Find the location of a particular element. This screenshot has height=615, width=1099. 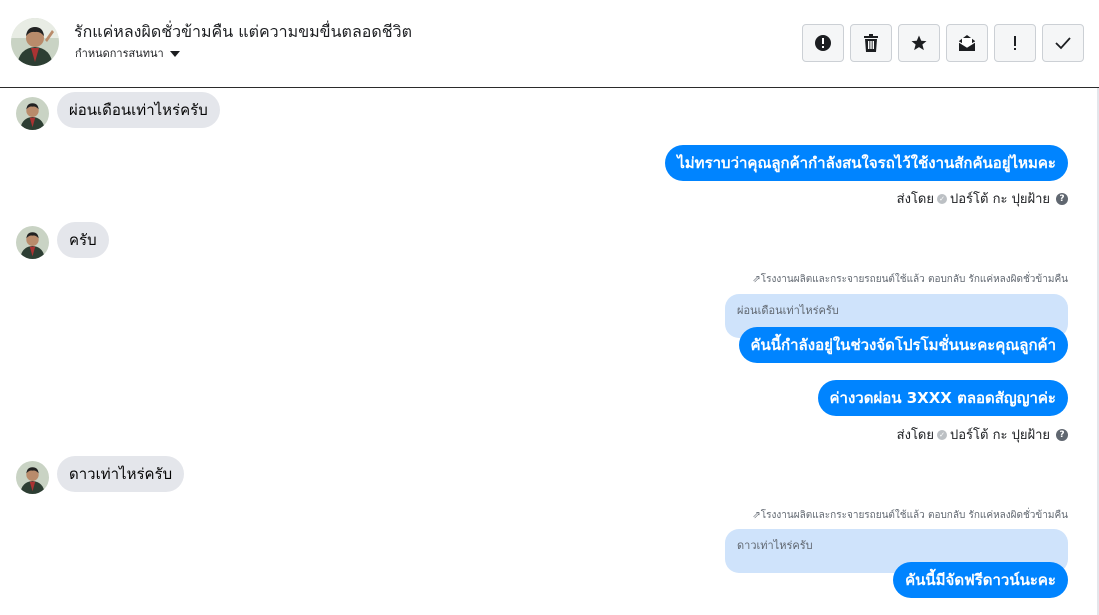

alert-circle-icon is located at coordinates (823, 43).